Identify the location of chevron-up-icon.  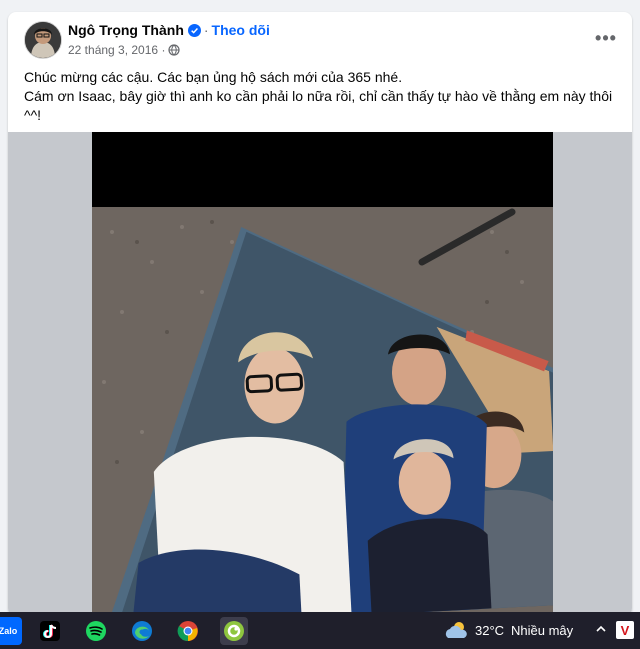
(601, 631).